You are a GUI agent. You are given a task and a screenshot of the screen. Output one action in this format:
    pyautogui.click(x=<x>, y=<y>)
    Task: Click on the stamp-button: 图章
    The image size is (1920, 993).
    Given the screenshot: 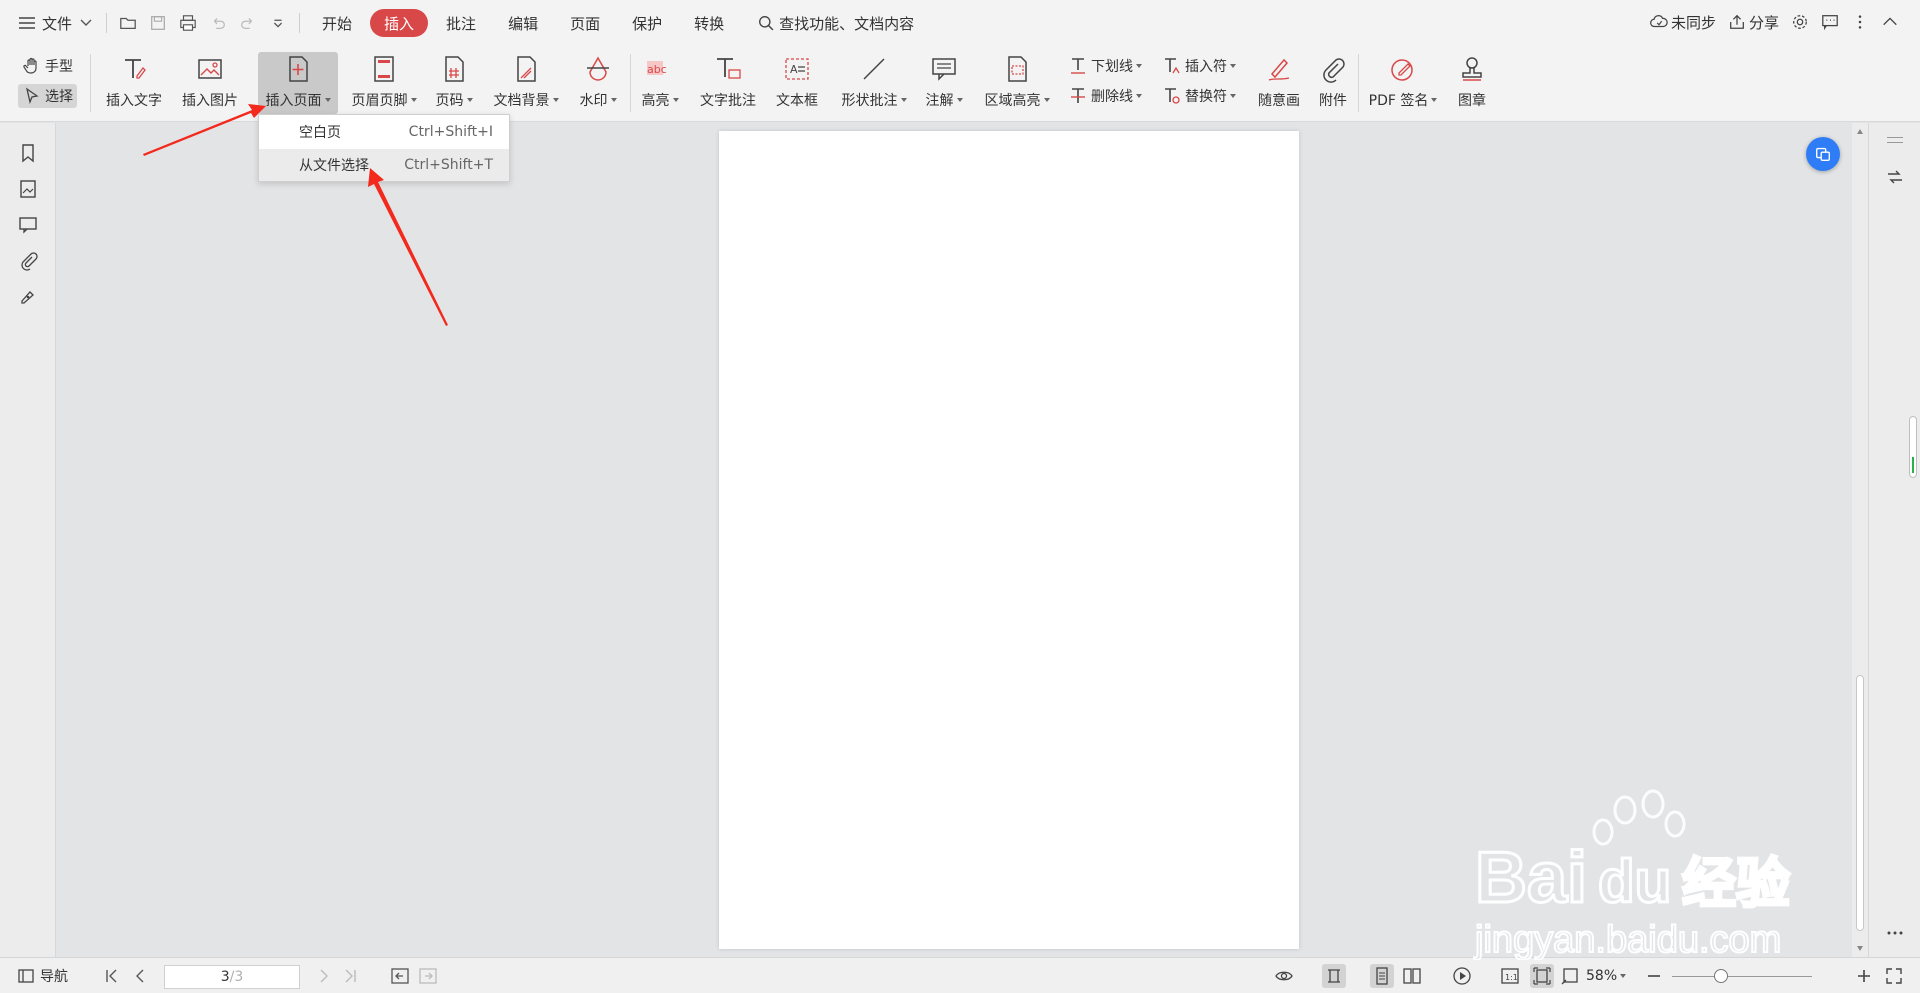 What is the action you would take?
    pyautogui.click(x=1472, y=83)
    